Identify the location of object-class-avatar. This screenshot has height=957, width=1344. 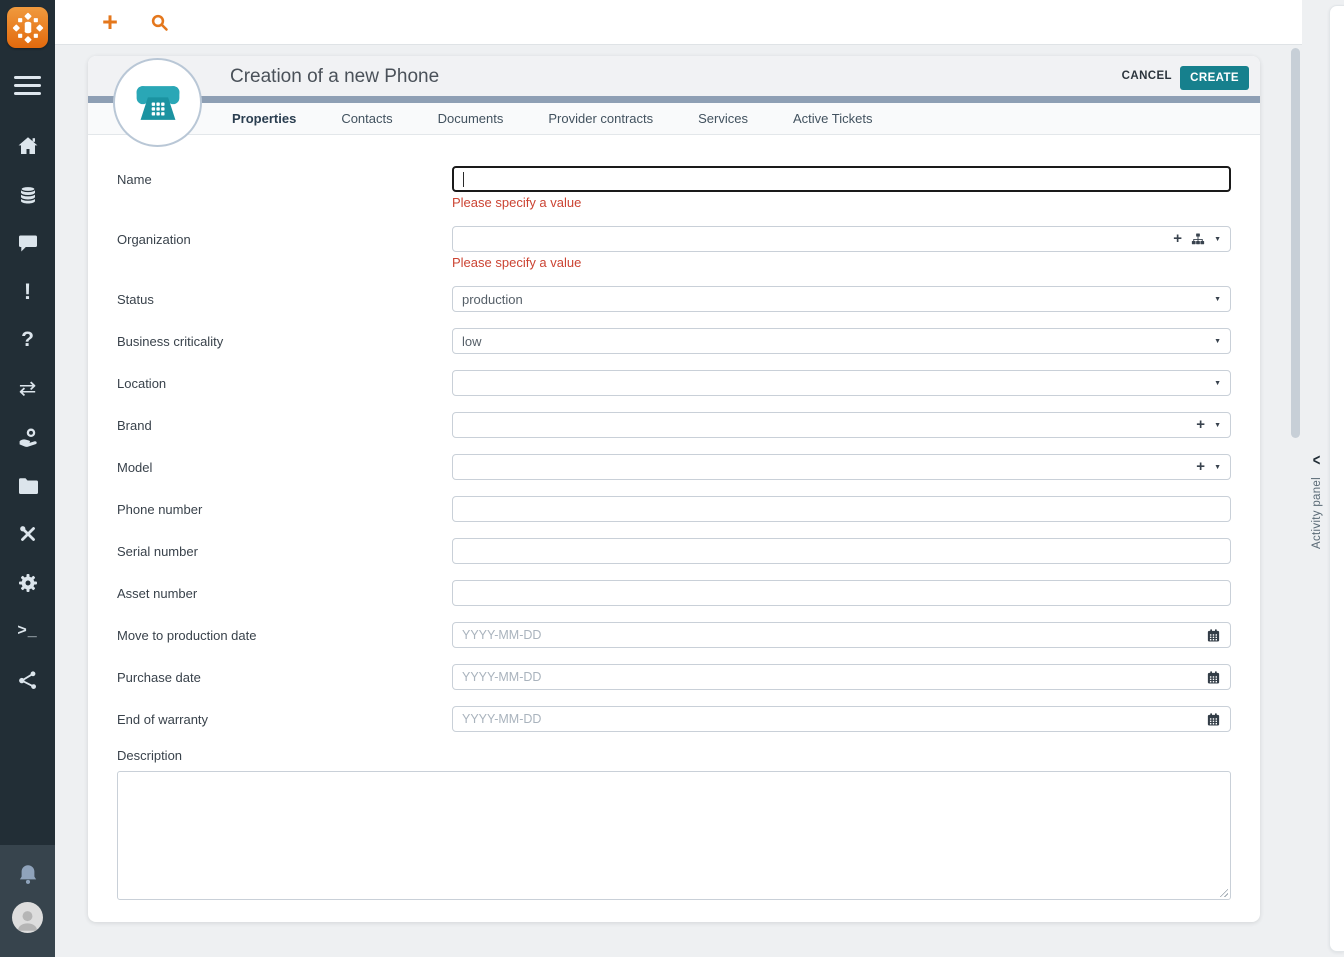
(157, 102).